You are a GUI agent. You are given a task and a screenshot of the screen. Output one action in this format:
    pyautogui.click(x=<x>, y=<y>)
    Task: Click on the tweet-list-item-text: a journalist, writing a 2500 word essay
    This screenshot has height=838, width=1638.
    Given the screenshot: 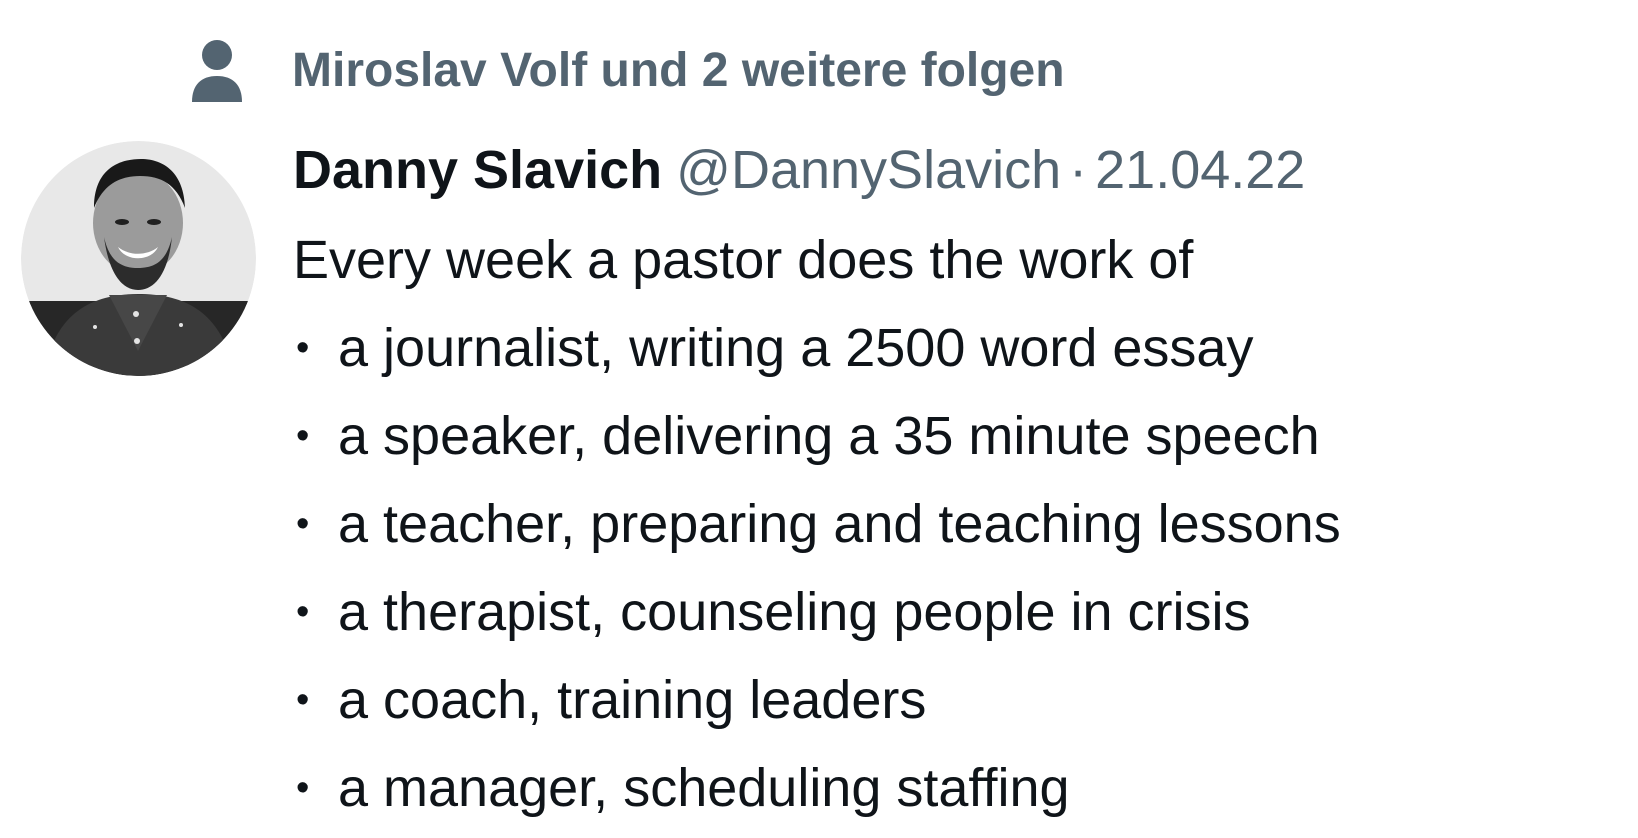 What is the action you would take?
    pyautogui.click(x=796, y=348)
    